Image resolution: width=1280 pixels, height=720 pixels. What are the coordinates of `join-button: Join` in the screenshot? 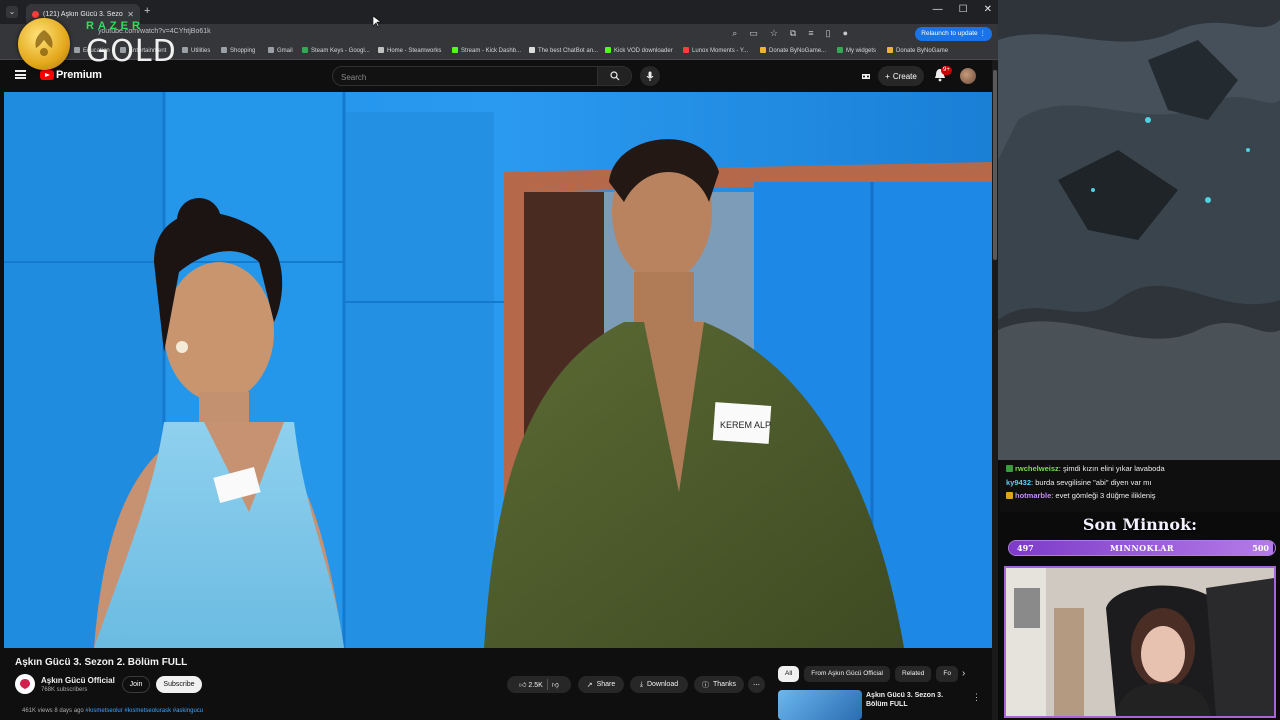 It's located at (136, 684).